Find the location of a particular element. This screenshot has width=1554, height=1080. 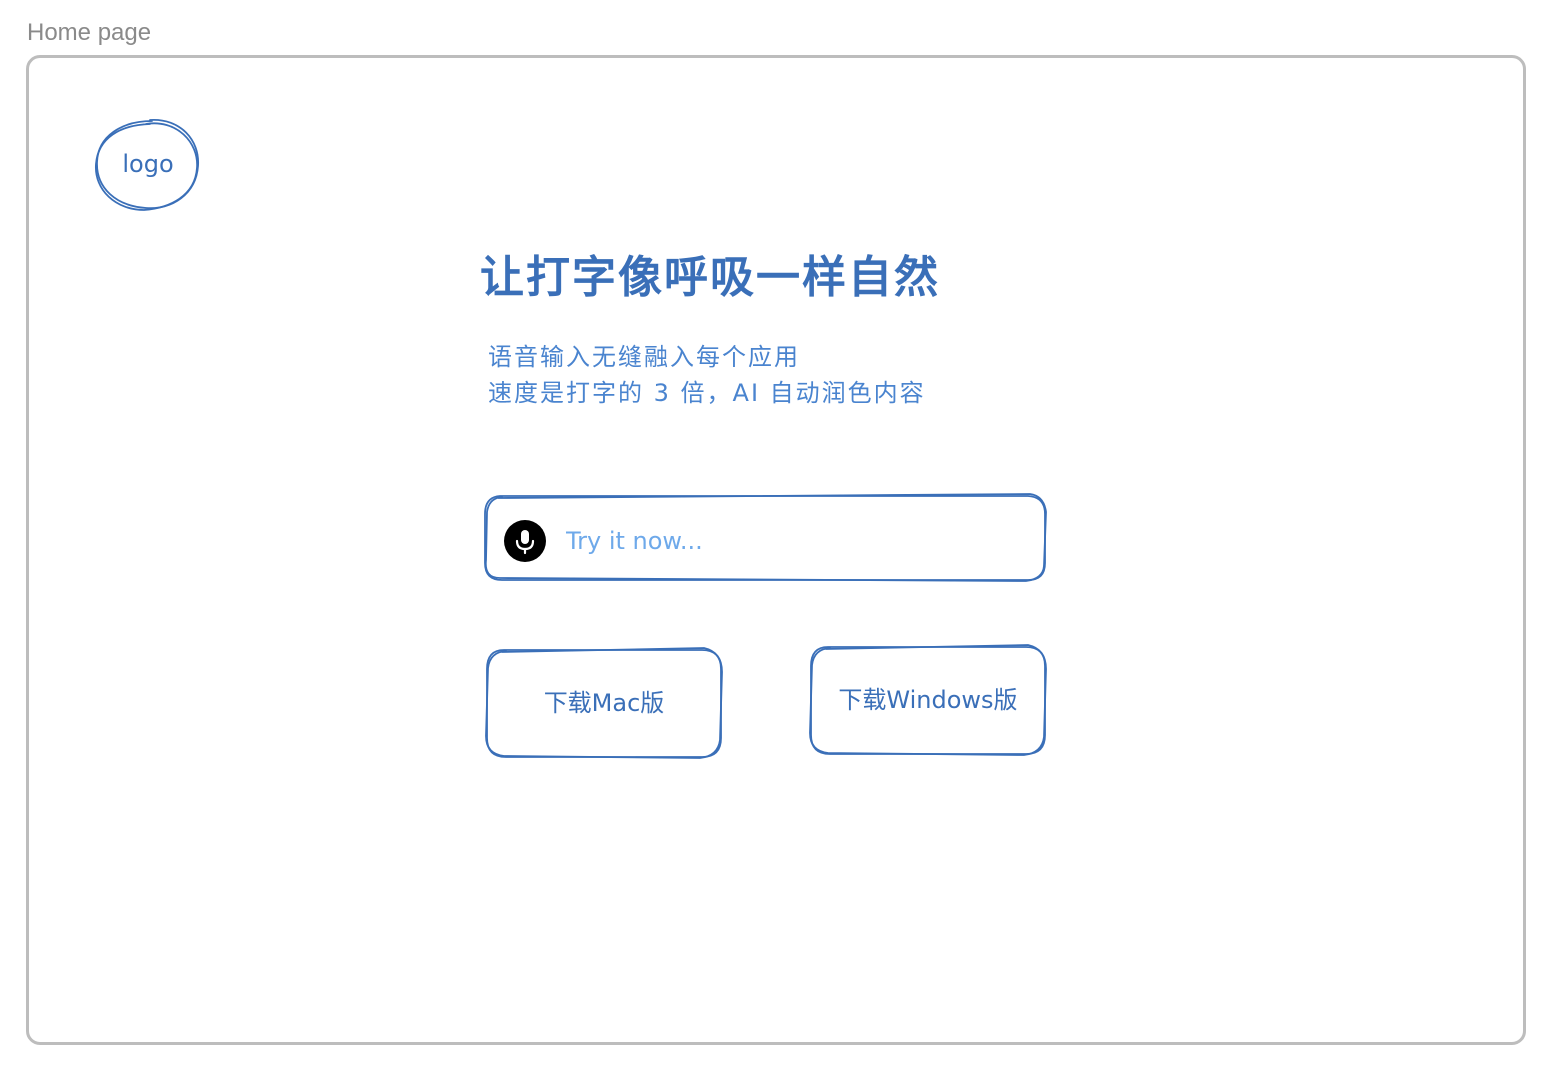

page-headline: 让打字像呼吸一样自然 is located at coordinates (710, 277).